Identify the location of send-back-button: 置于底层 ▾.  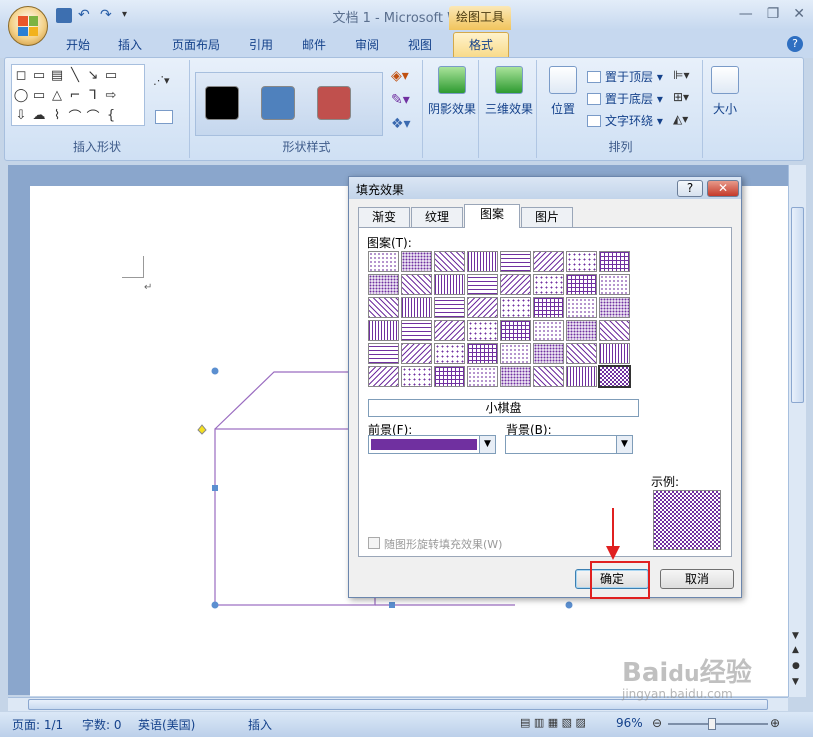
(625, 98).